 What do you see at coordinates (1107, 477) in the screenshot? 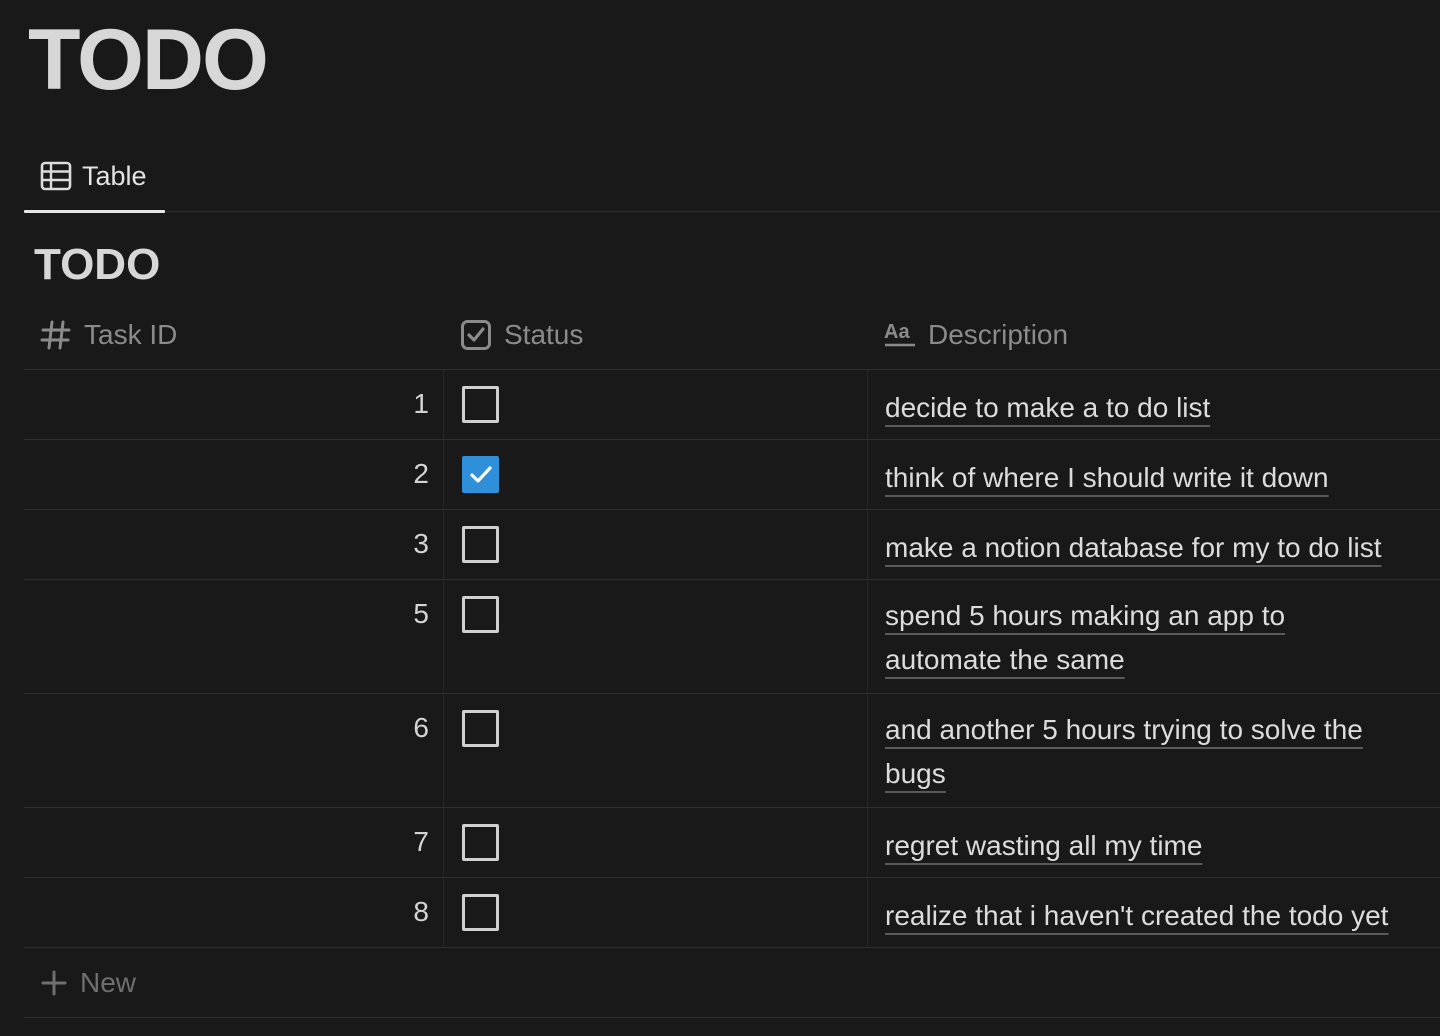
I see `description-text: think of where I should write it down` at bounding box center [1107, 477].